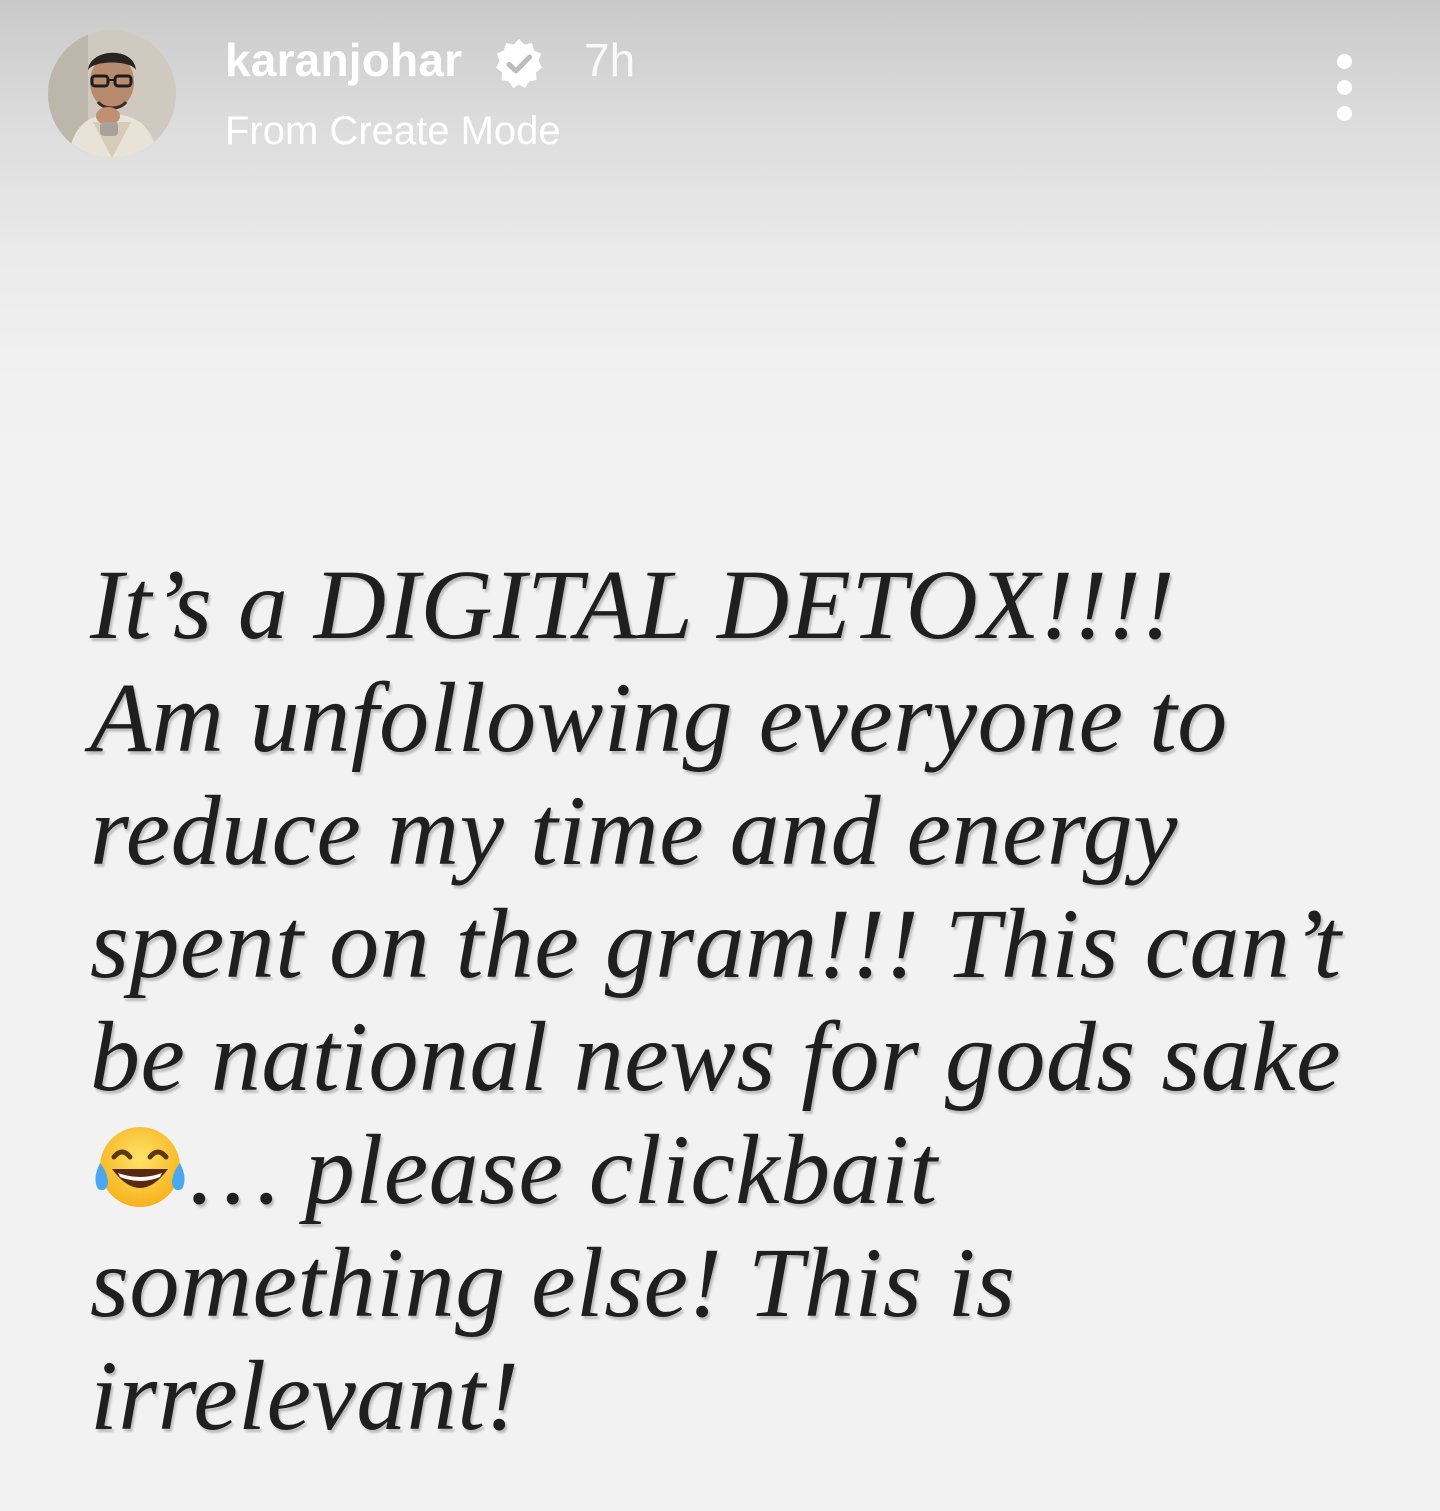 Image resolution: width=1440 pixels, height=1511 pixels. Describe the element at coordinates (716, 943) in the screenshot. I see `caption-line: spent on the gram!!! This can’t` at that location.